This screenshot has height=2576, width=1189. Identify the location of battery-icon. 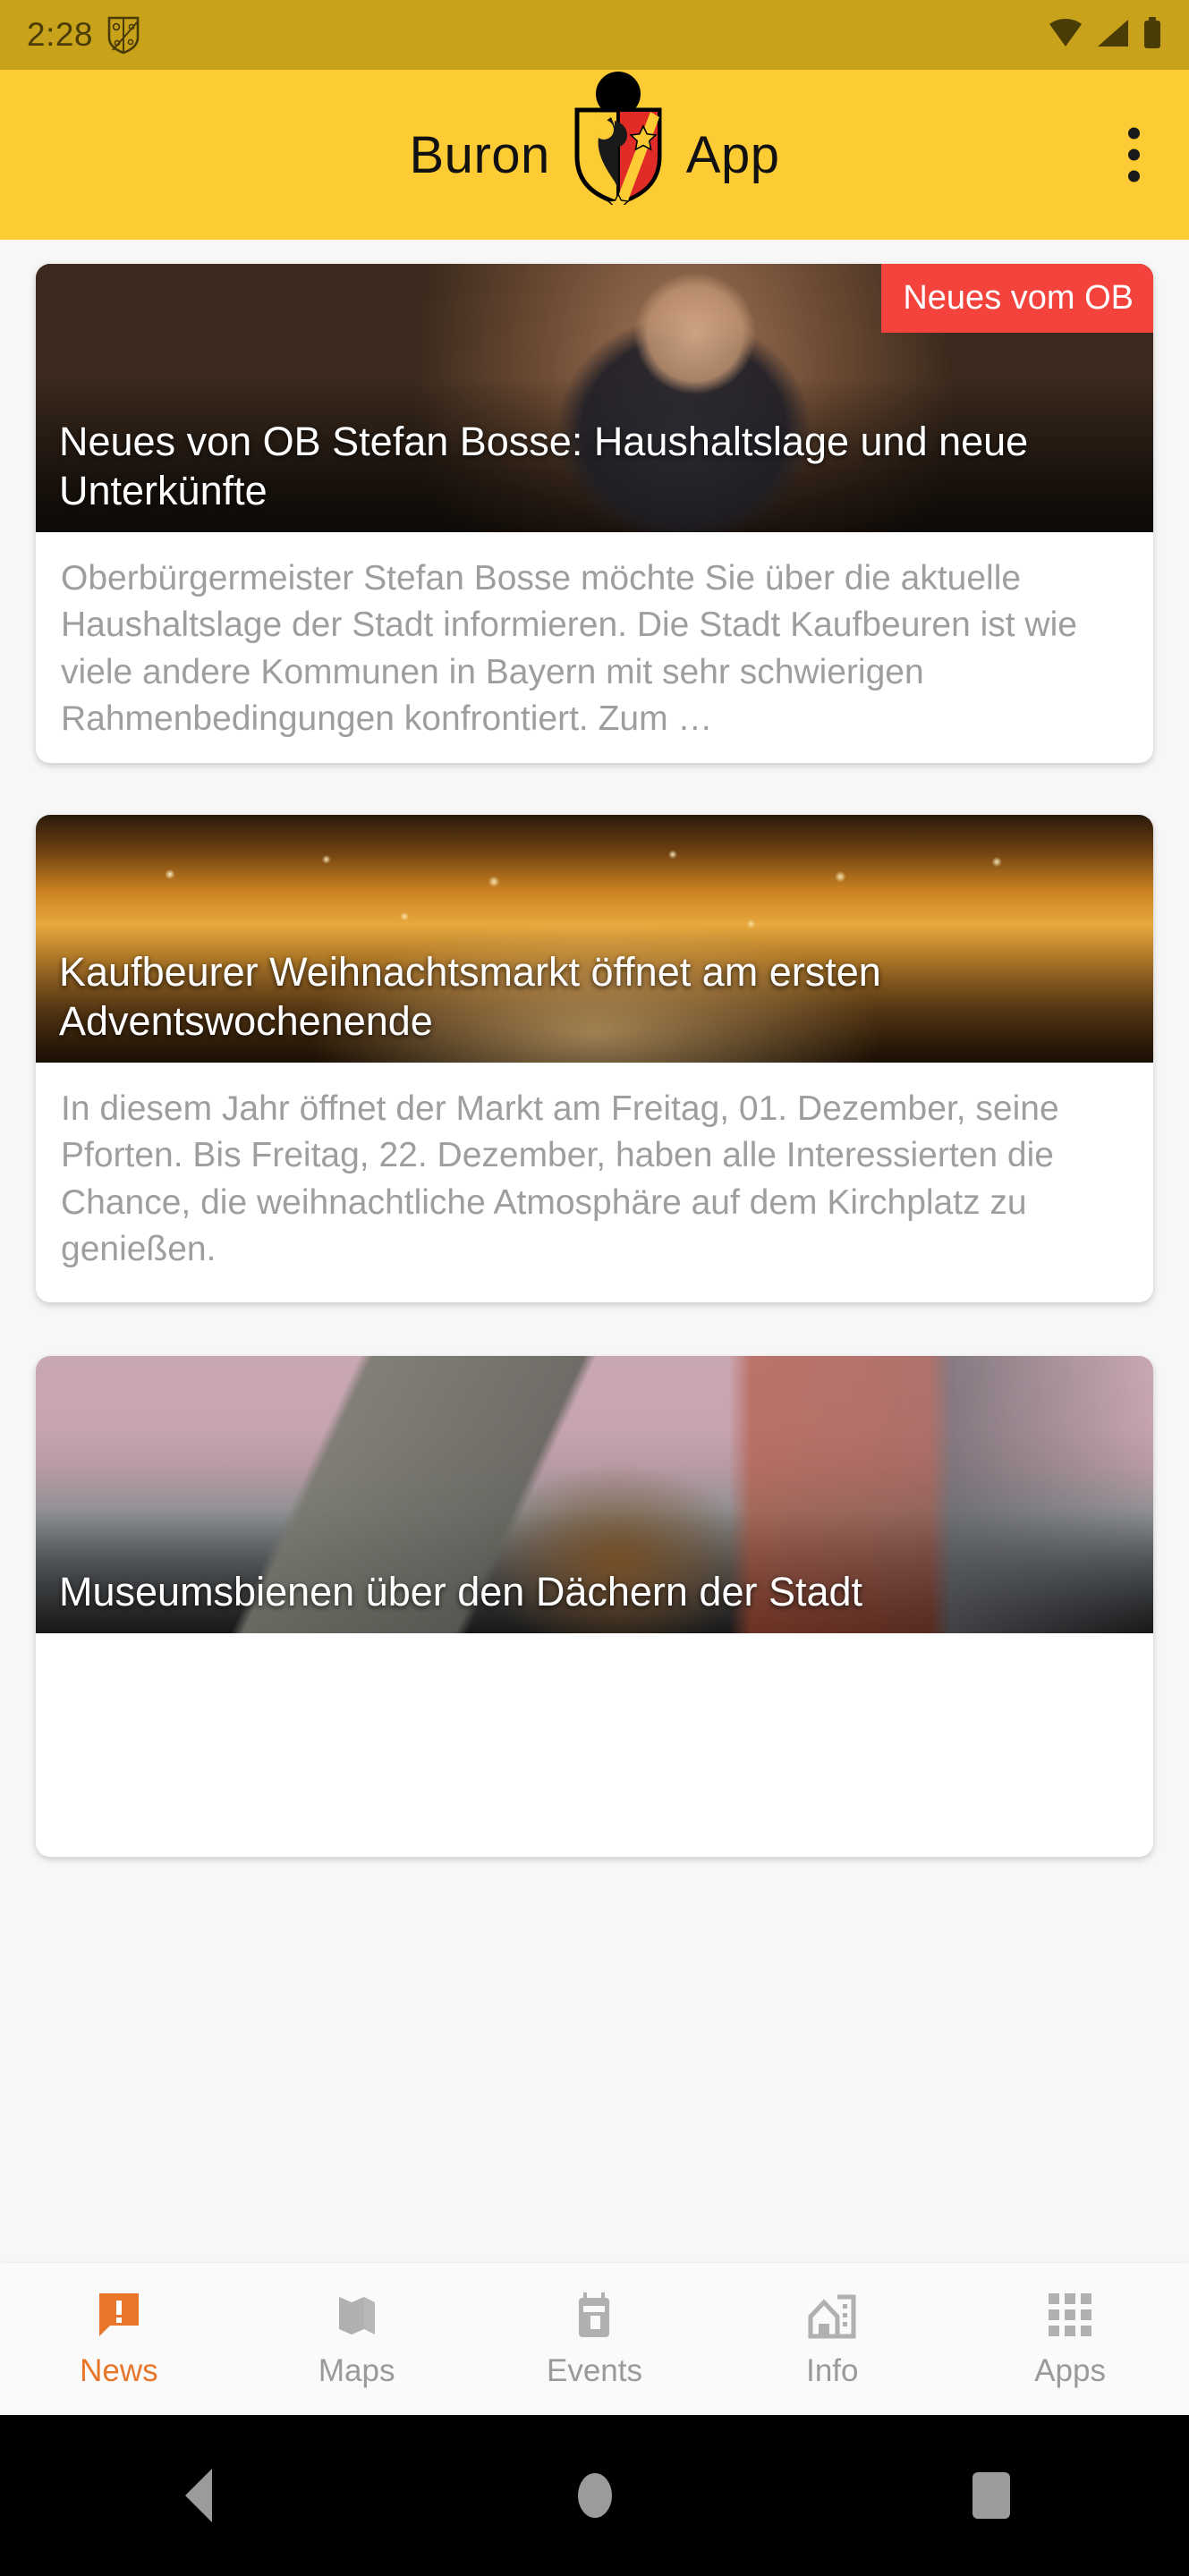
(1152, 35).